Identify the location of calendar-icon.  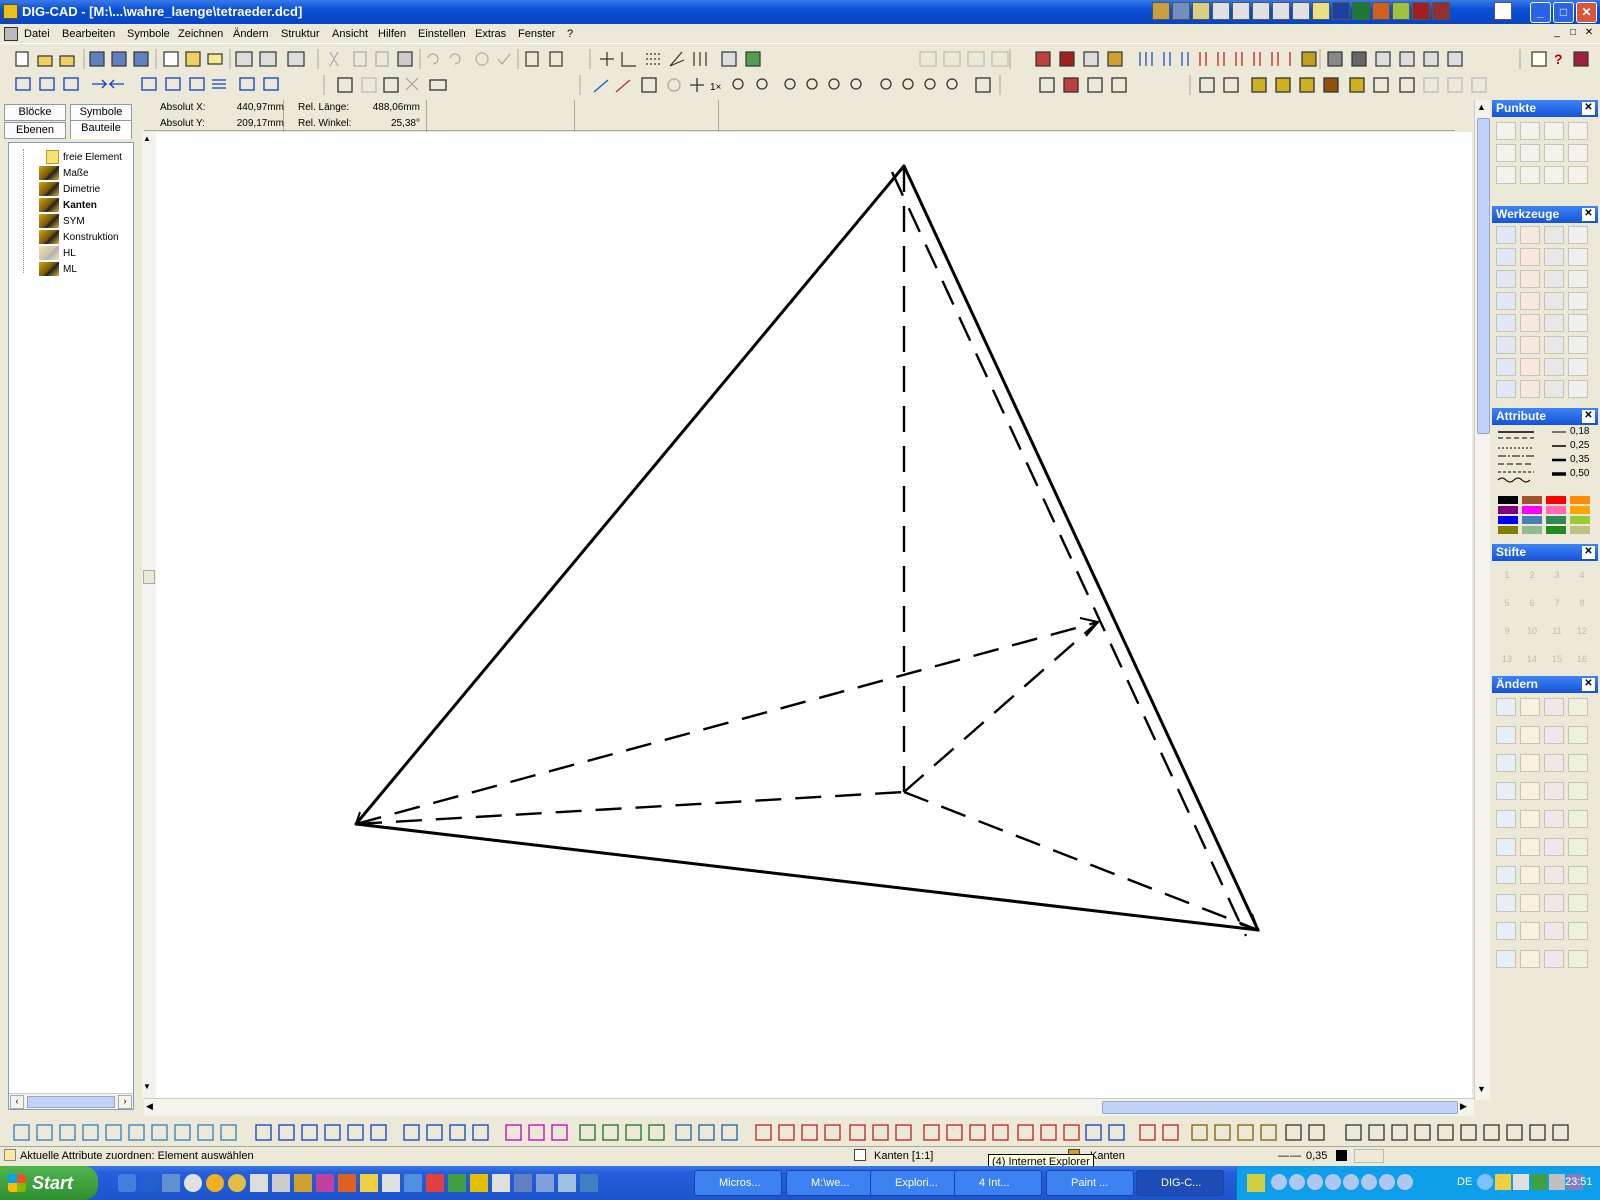
(1241, 11).